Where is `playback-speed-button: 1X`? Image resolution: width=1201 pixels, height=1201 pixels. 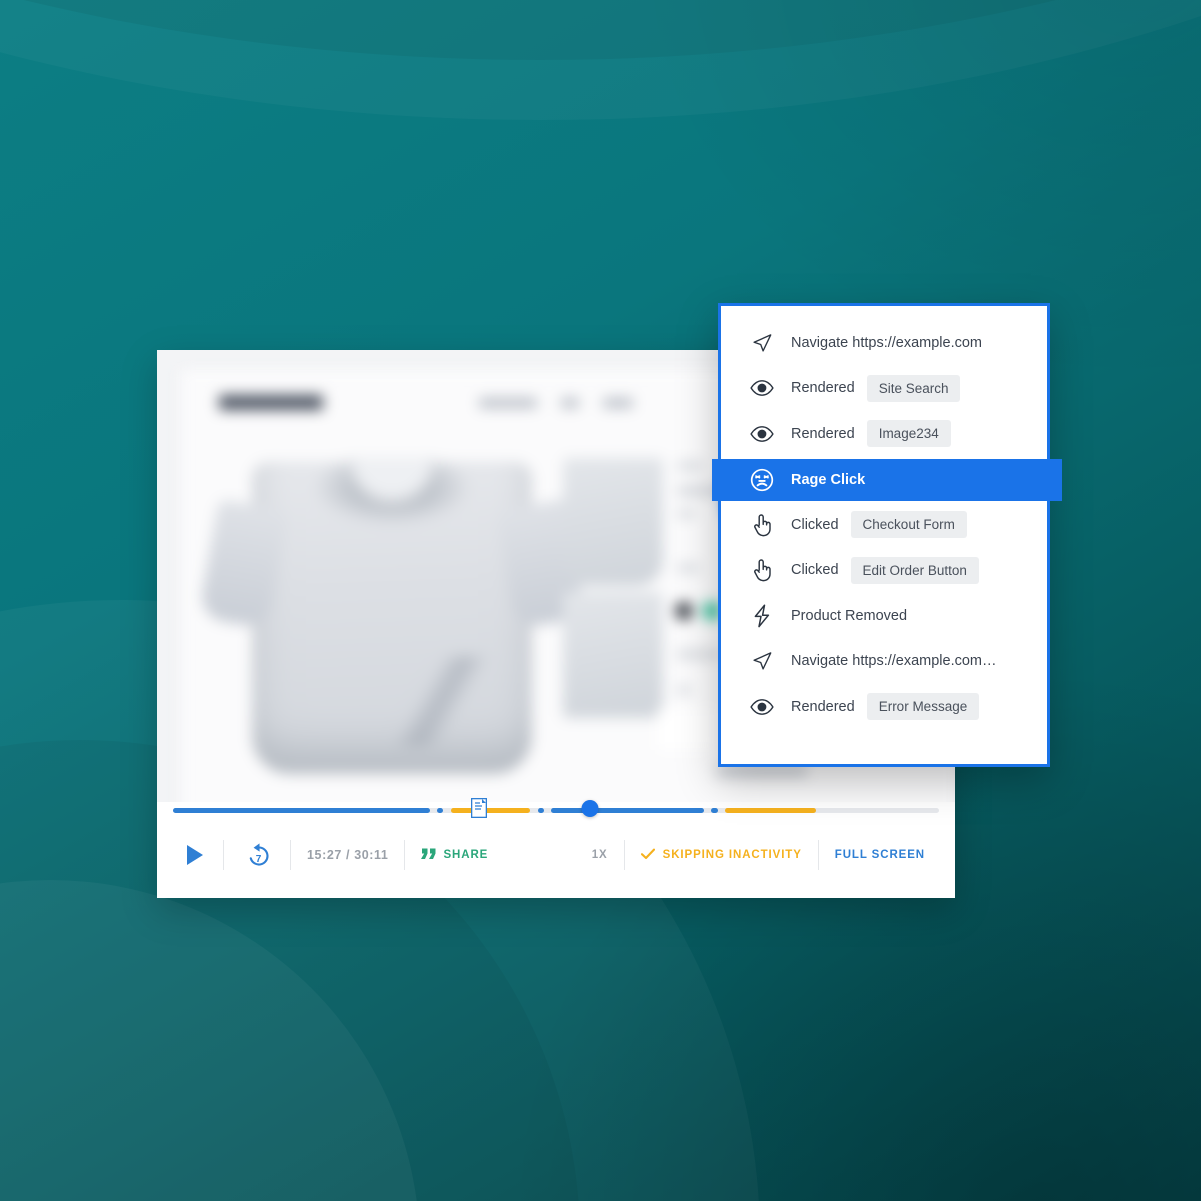
playback-speed-button: 1X is located at coordinates (600, 855).